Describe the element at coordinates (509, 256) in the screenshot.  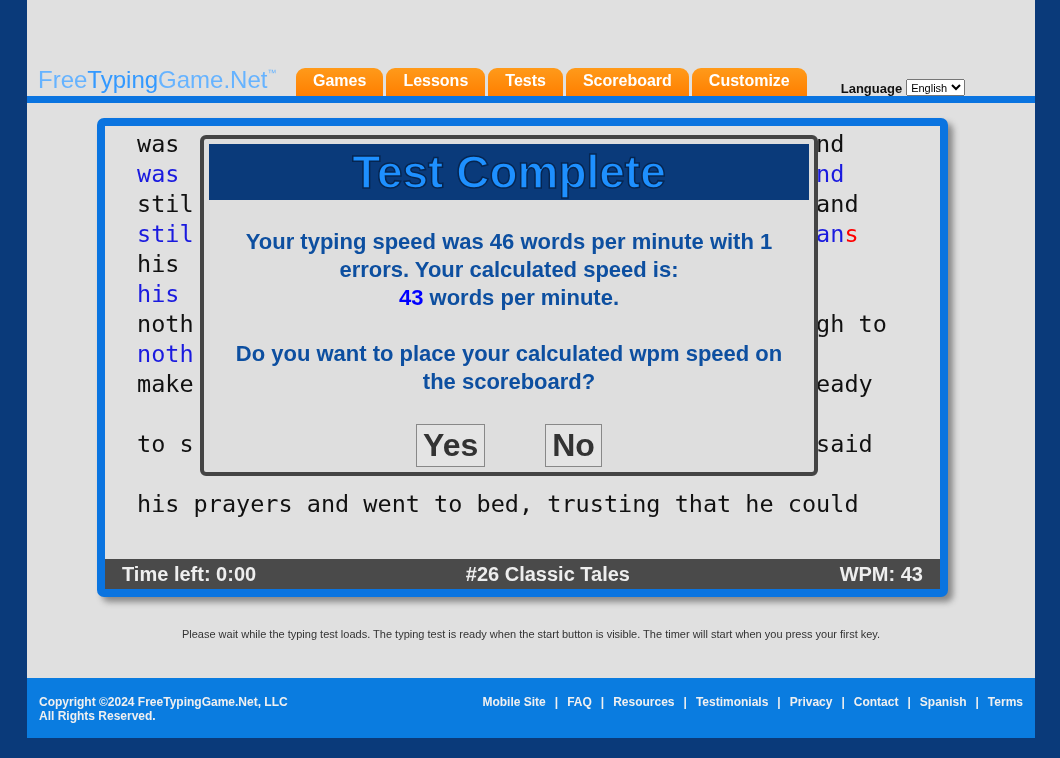
I see `result-message: Your typing speed was 46 words per minute with 1 errors. Your calculated speed is:` at that location.